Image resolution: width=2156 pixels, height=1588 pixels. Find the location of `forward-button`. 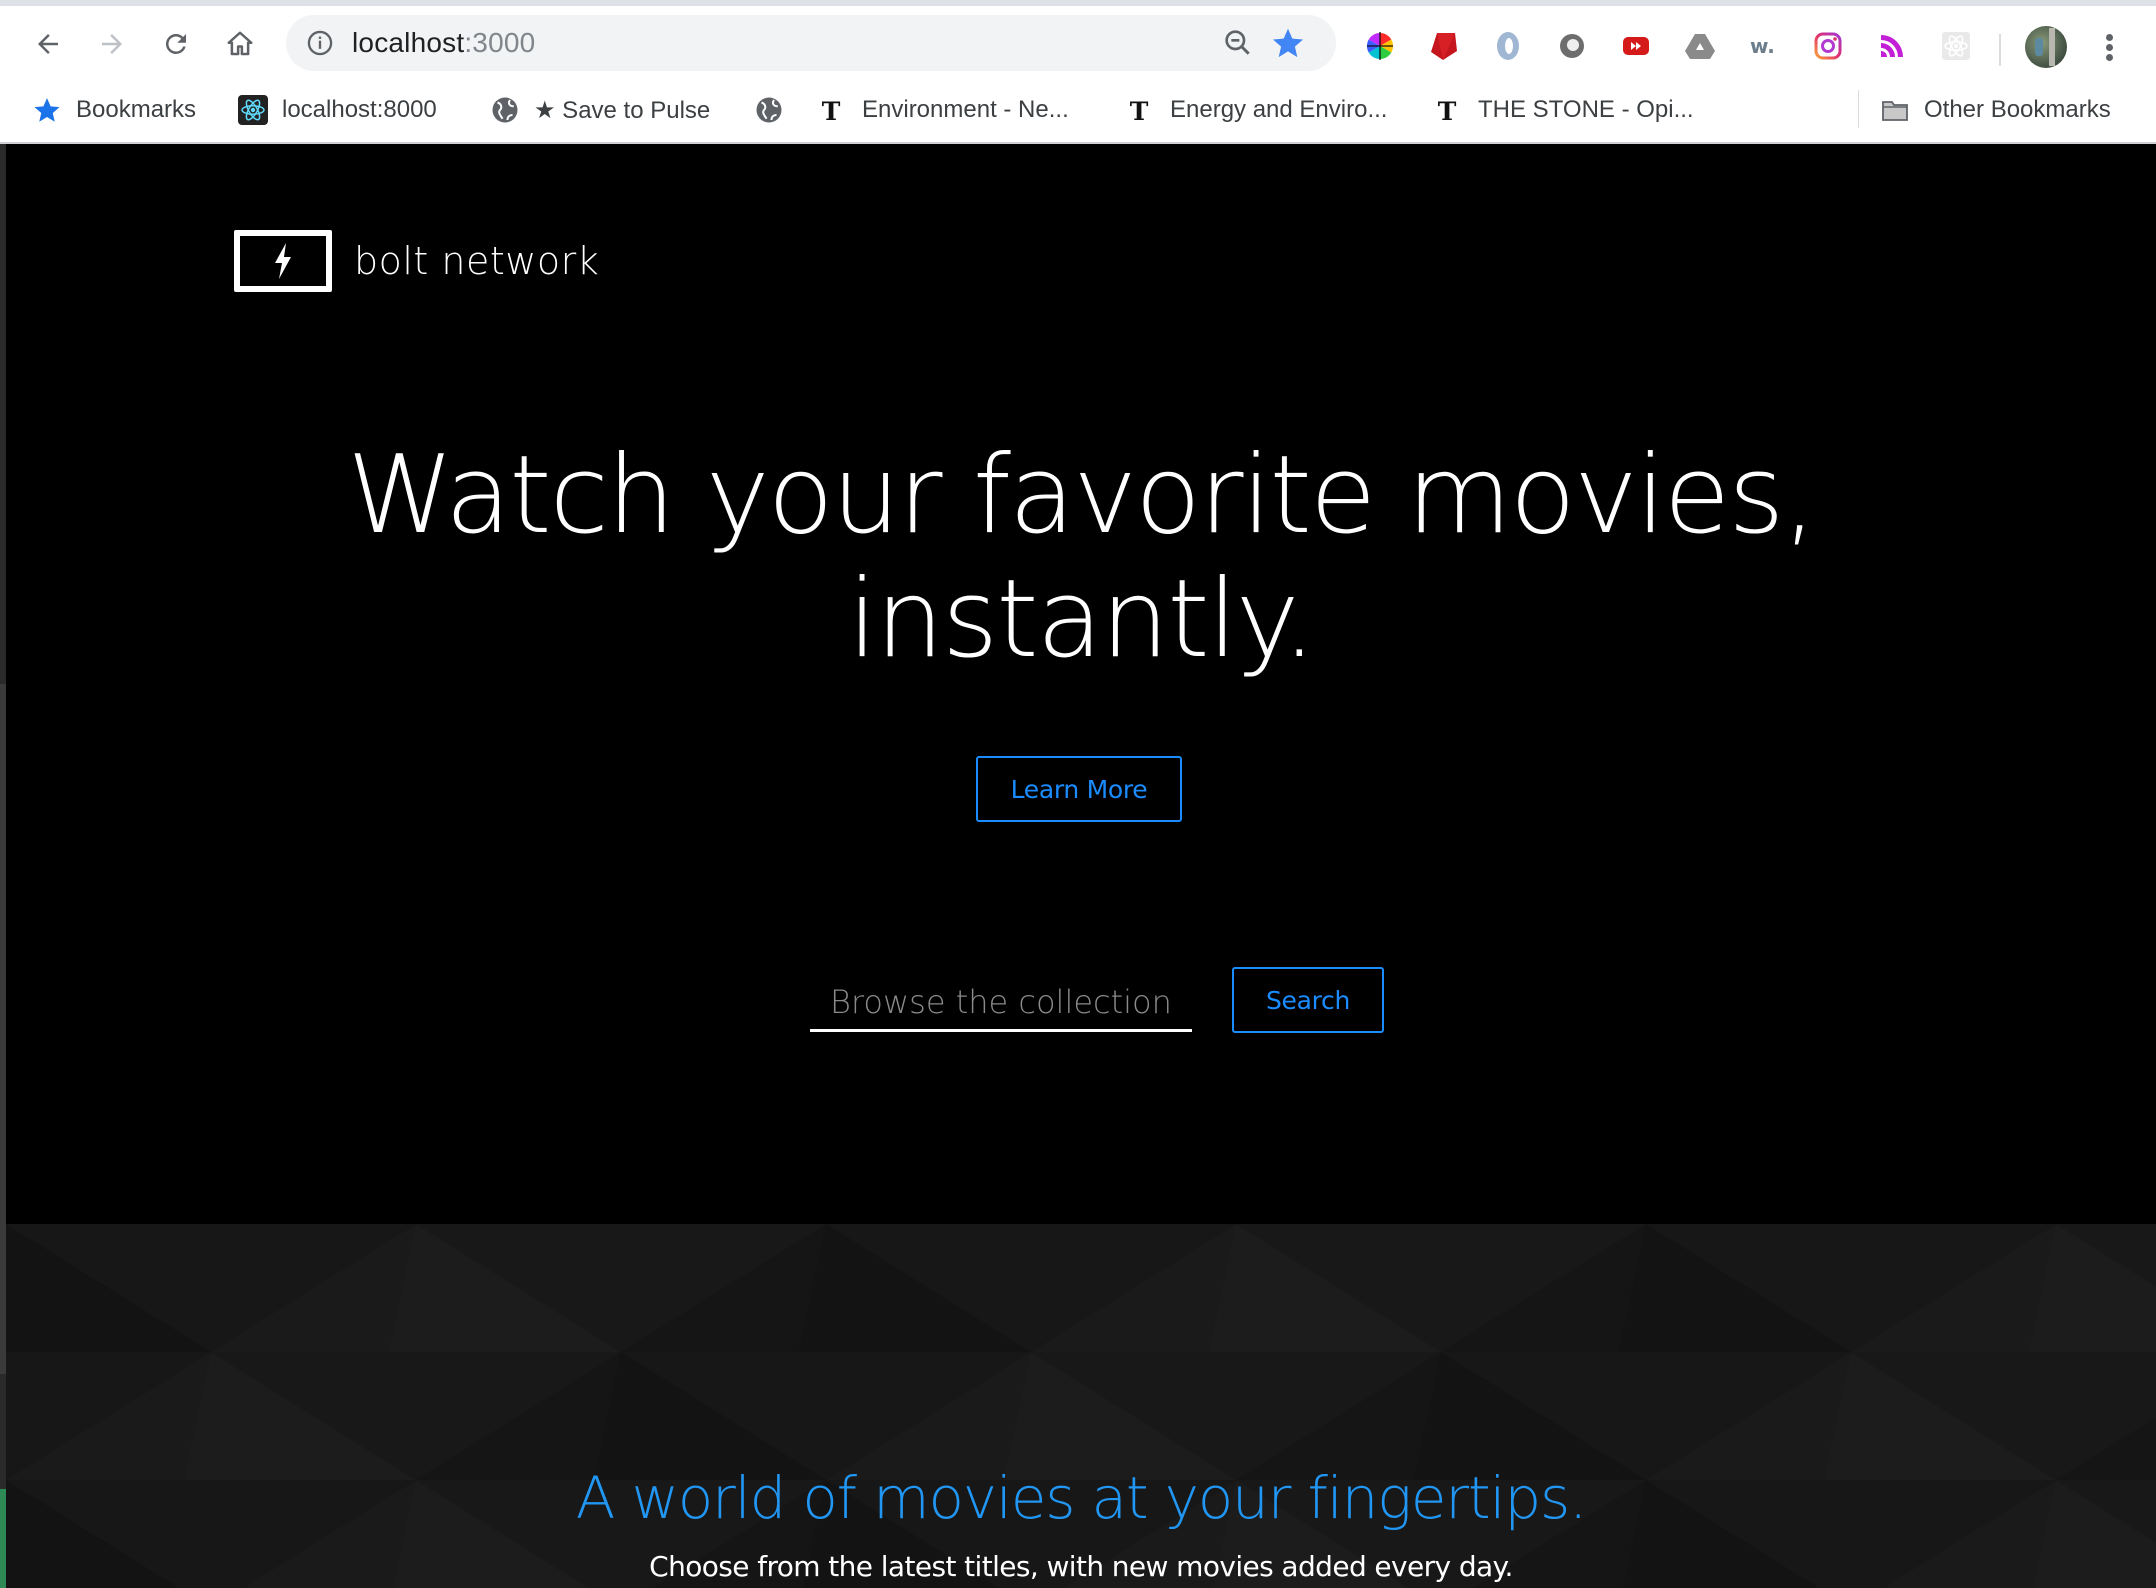

forward-button is located at coordinates (112, 44).